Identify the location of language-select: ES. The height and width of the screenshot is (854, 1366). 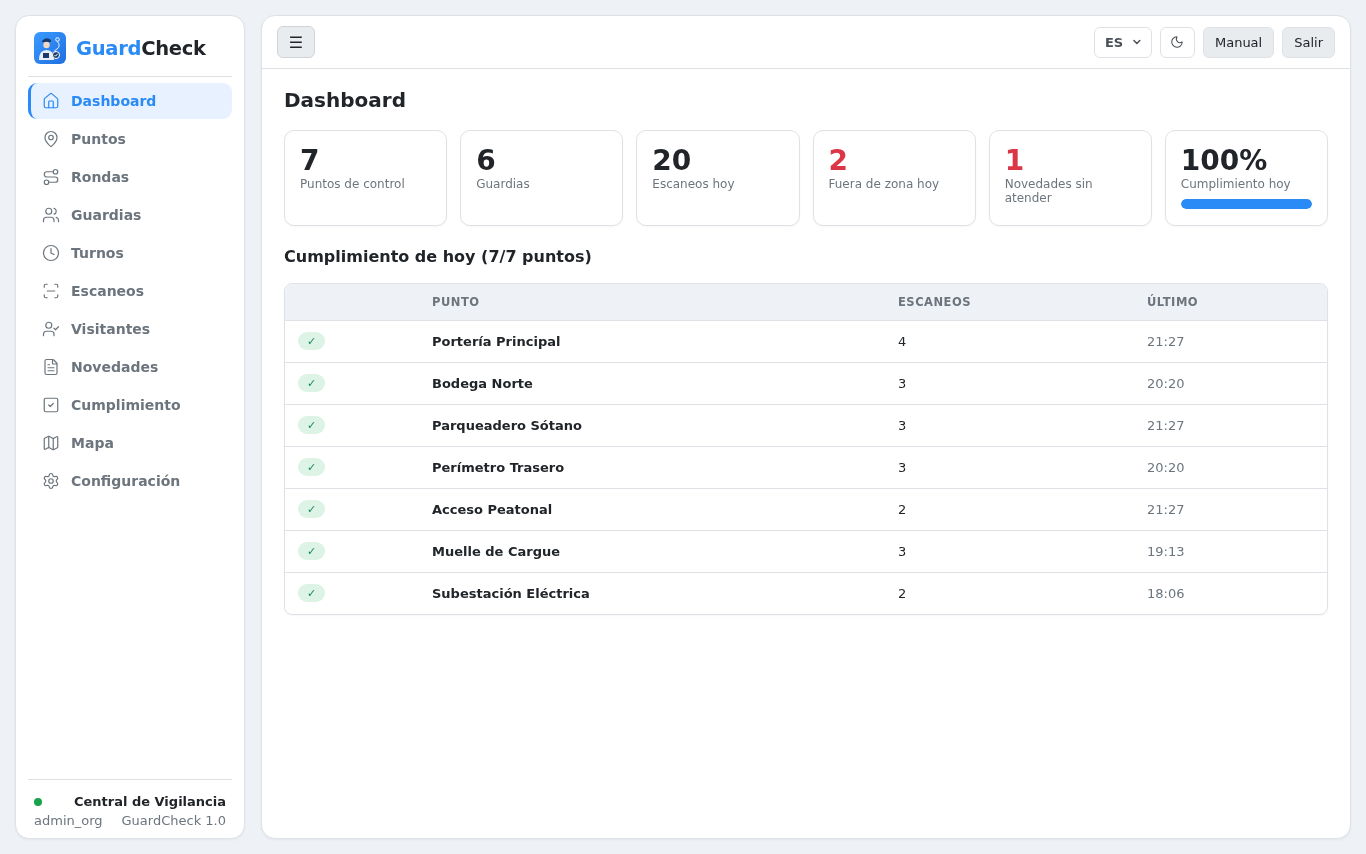
(1122, 42).